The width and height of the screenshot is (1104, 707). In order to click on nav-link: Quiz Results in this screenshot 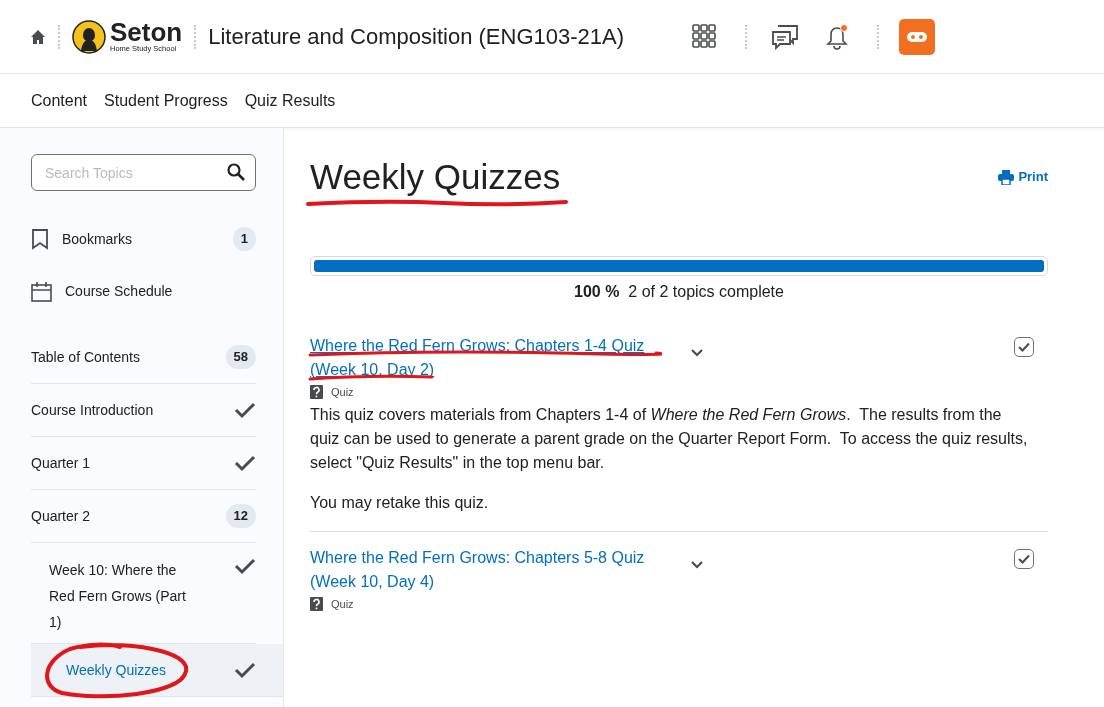, I will do `click(290, 100)`.